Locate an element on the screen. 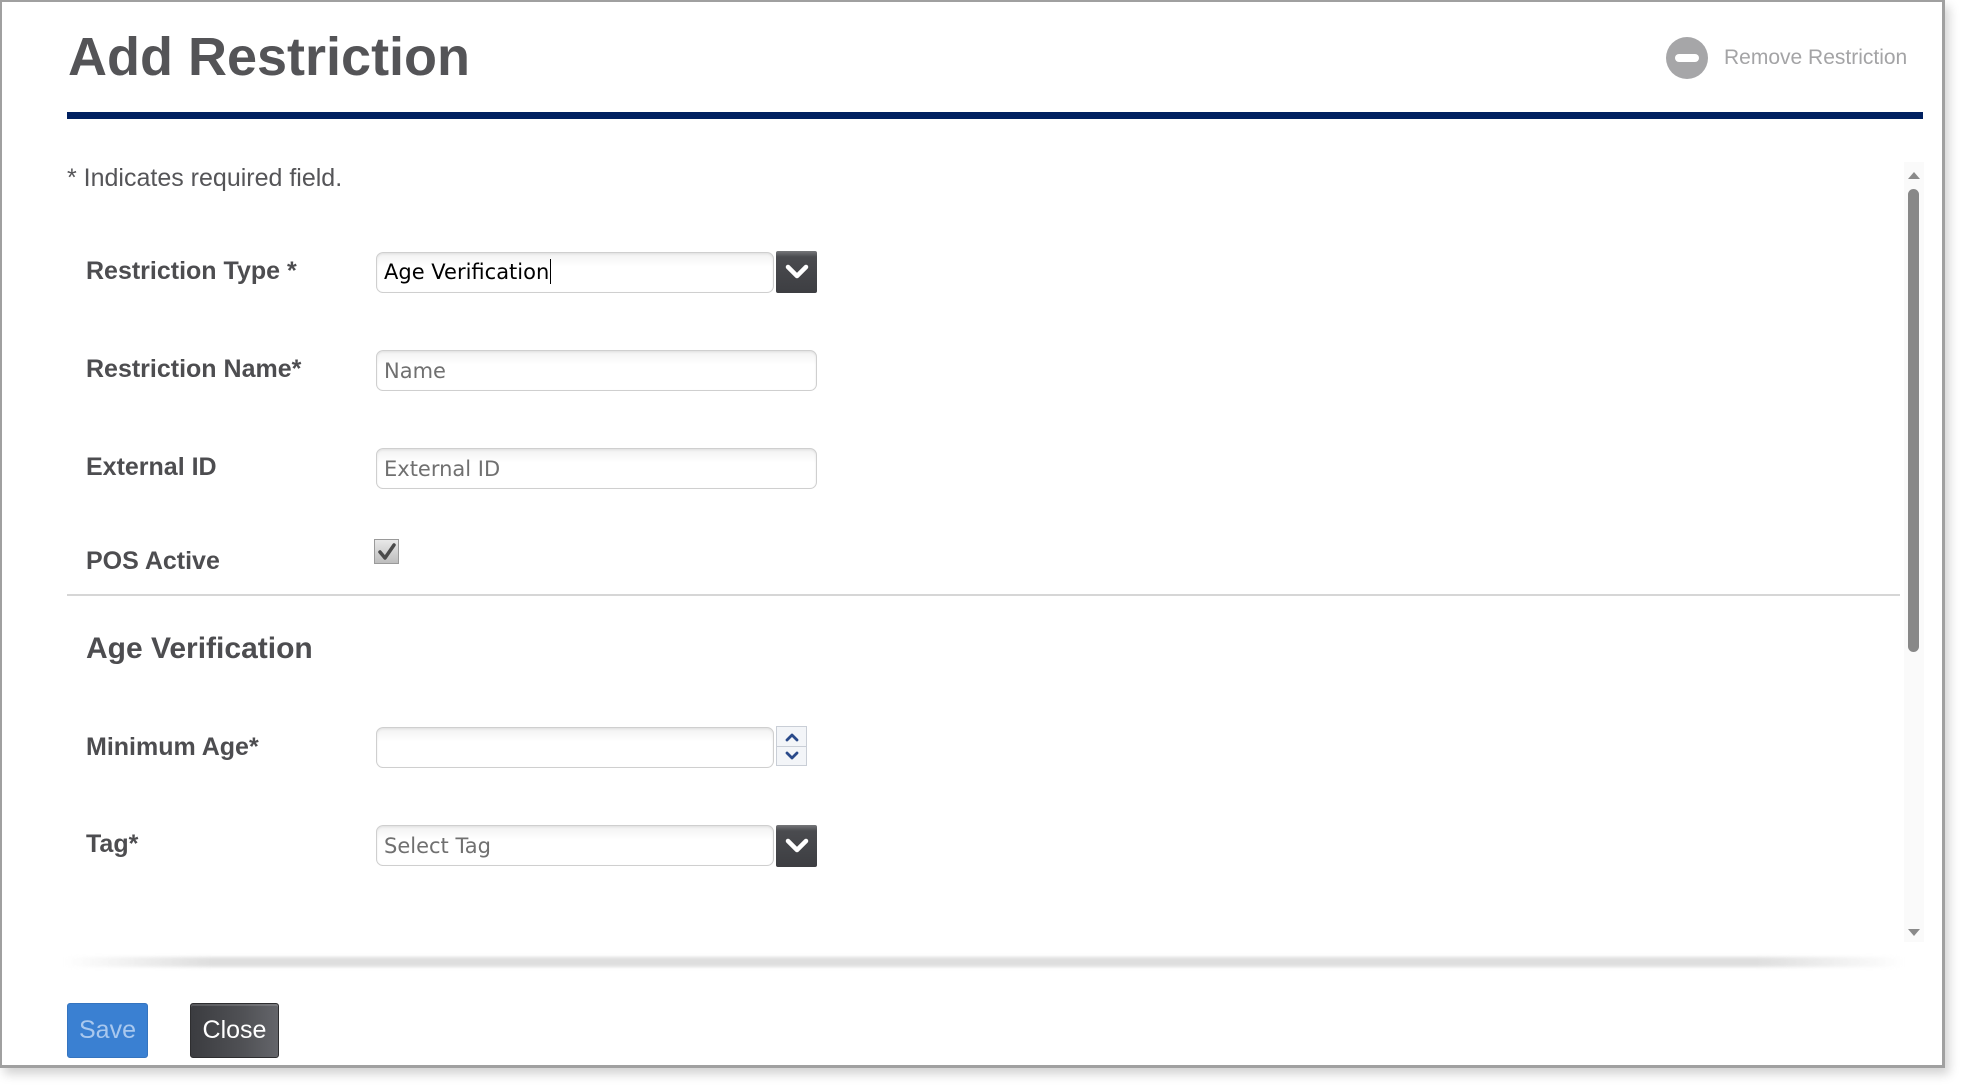  chevron-up-icon is located at coordinates (791, 737).